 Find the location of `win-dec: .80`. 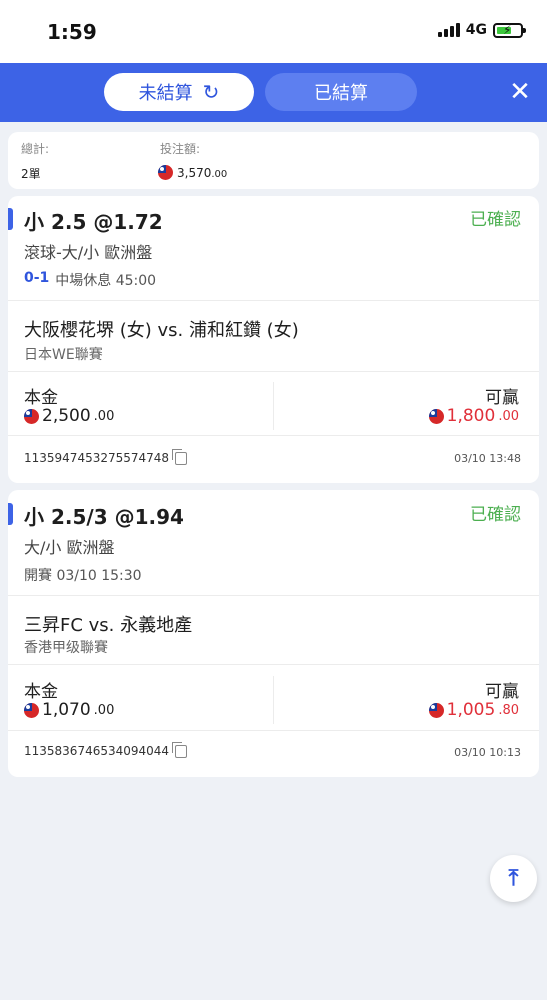

win-dec: .80 is located at coordinates (508, 710).